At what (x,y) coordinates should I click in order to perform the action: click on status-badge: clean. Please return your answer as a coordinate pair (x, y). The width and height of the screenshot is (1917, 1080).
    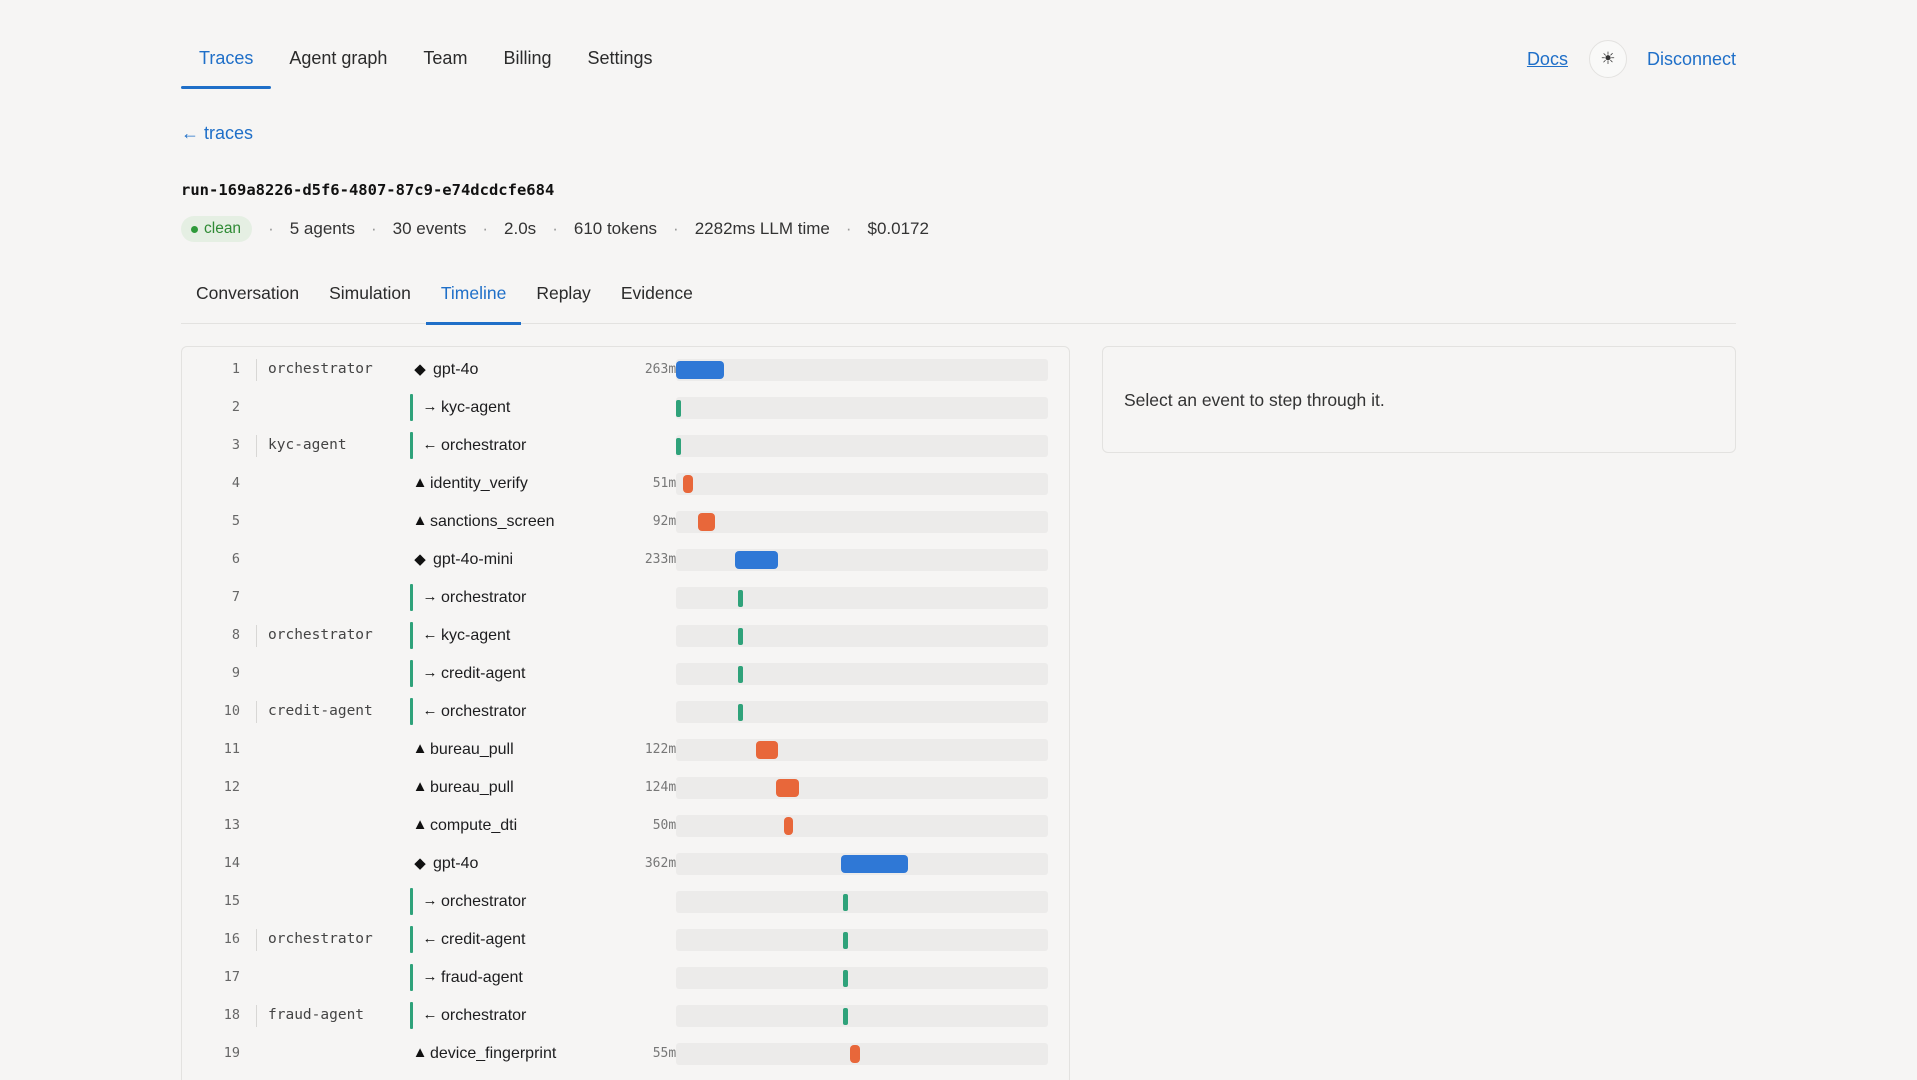
    Looking at the image, I should click on (217, 229).